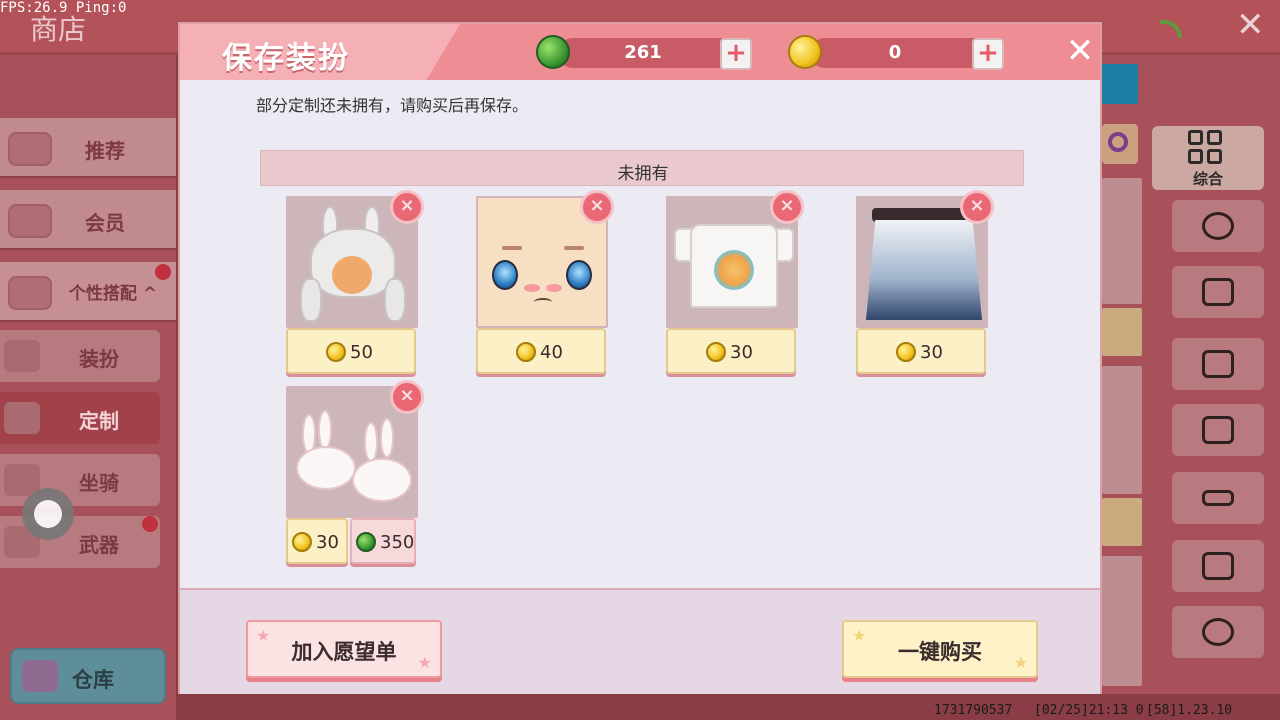 This screenshot has height=720, width=1280. What do you see at coordinates (973, 710) in the screenshot?
I see `footer-id: 1731790537` at bounding box center [973, 710].